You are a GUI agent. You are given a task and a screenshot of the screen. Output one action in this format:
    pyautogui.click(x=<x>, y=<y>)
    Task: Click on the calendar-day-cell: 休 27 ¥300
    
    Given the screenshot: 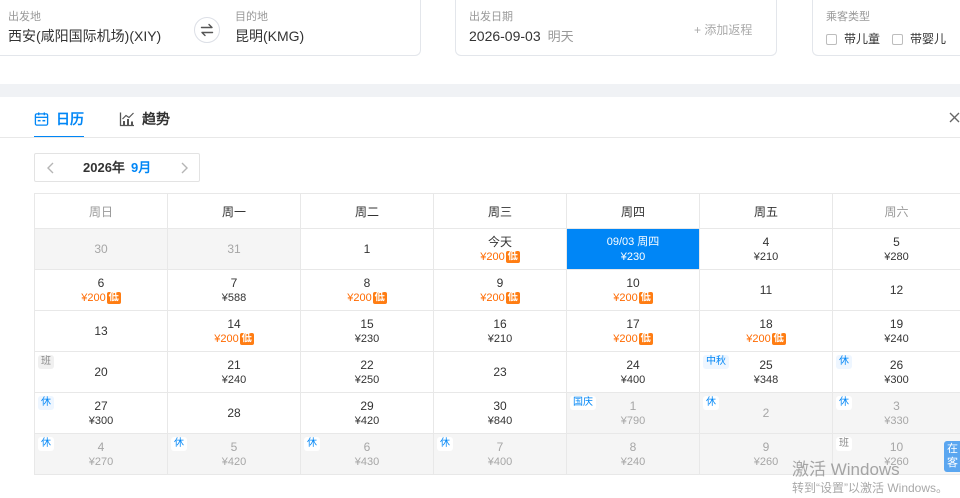 What is the action you would take?
    pyautogui.click(x=101, y=413)
    